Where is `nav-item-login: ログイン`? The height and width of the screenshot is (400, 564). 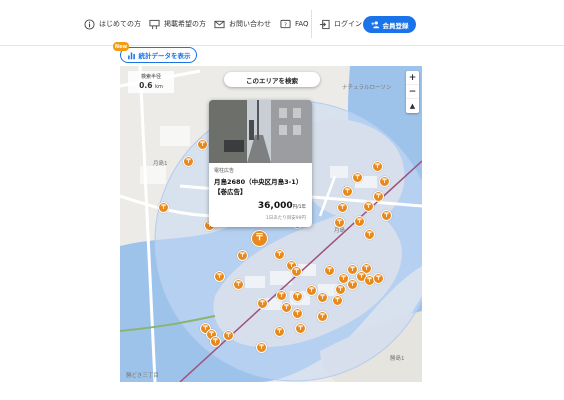 nav-item-login: ログイン is located at coordinates (340, 24).